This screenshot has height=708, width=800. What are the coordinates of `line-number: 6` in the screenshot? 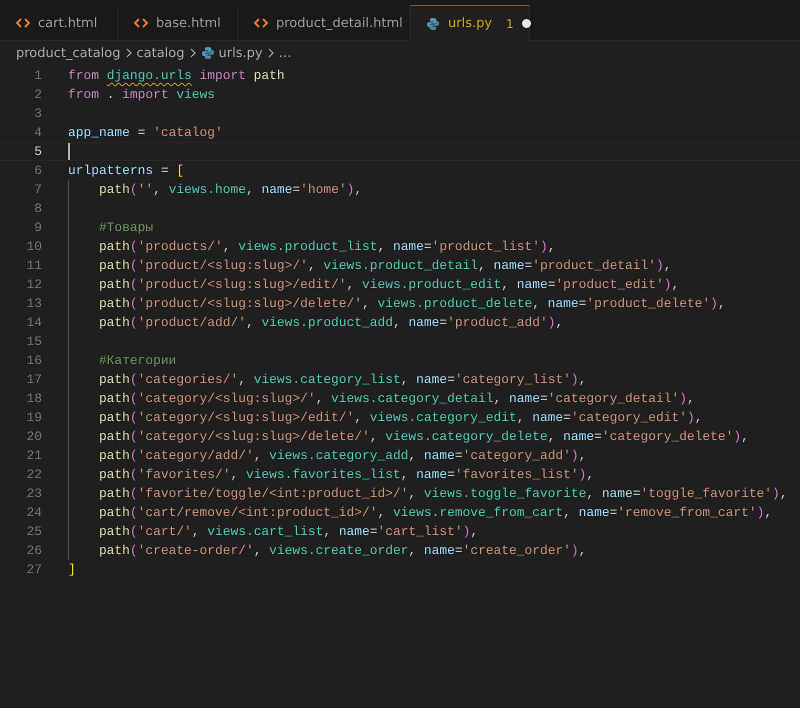 It's located at (37, 170).